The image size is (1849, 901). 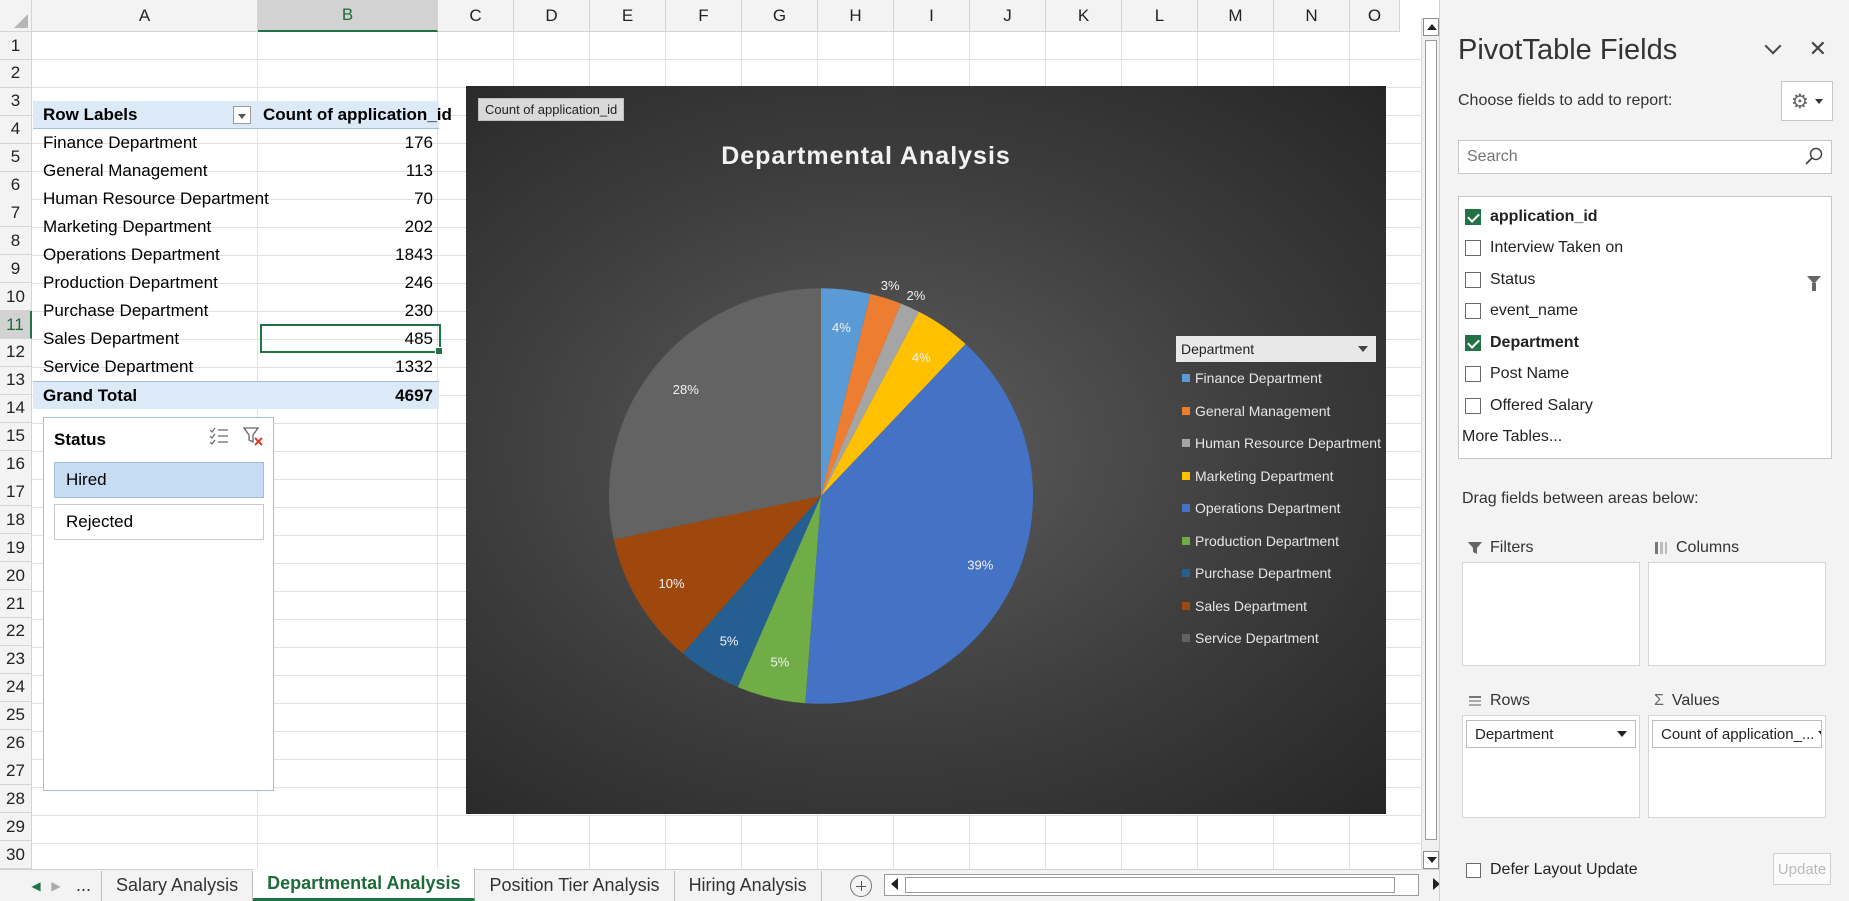 What do you see at coordinates (16, 16) in the screenshot?
I see `select-all-corner` at bounding box center [16, 16].